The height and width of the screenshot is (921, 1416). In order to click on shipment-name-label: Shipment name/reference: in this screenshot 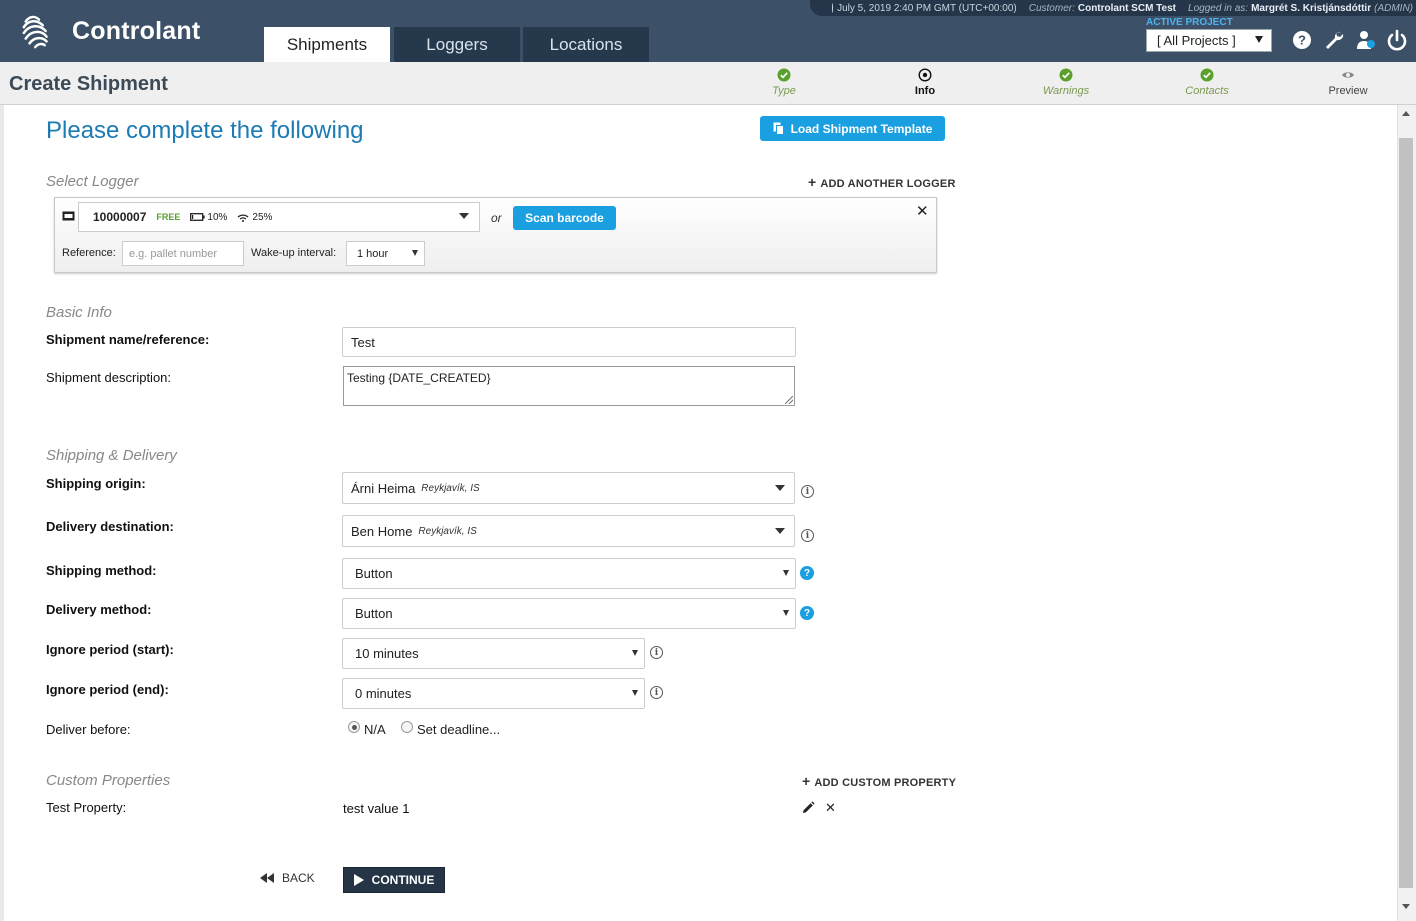, I will do `click(128, 339)`.